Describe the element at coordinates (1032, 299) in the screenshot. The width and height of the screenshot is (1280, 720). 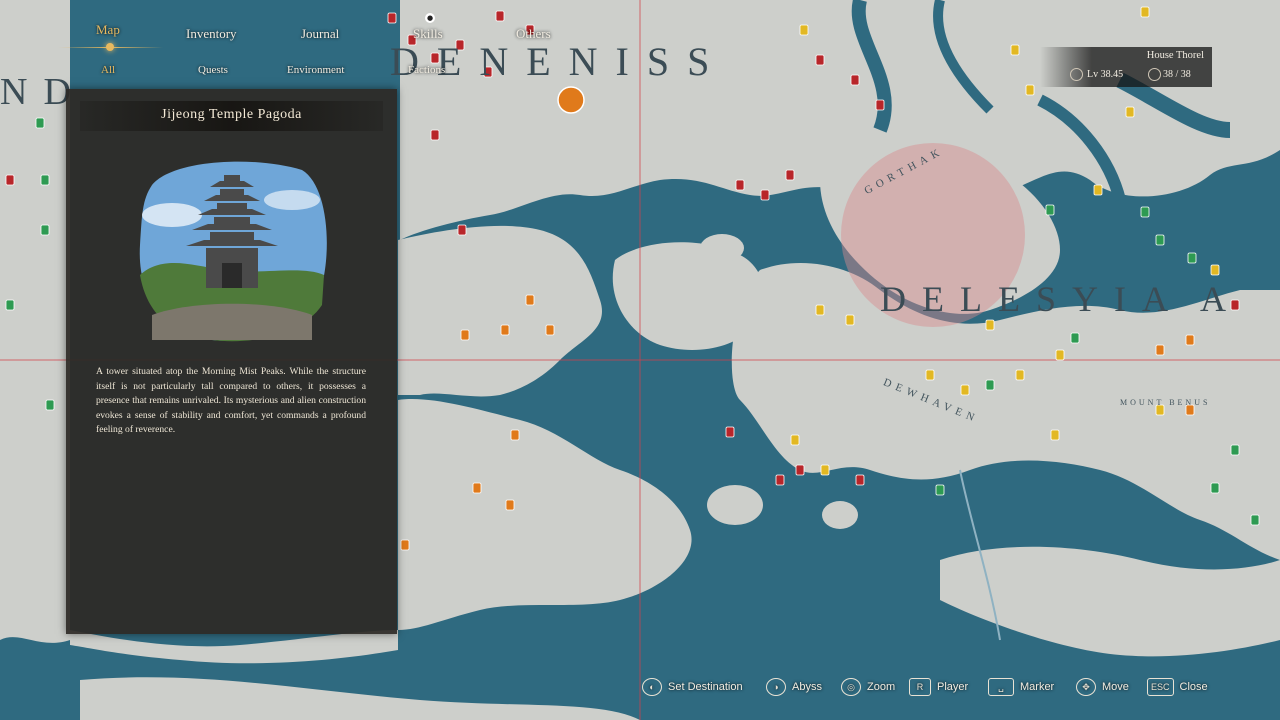
I see `region-label-delesyia: DELESYIA` at that location.